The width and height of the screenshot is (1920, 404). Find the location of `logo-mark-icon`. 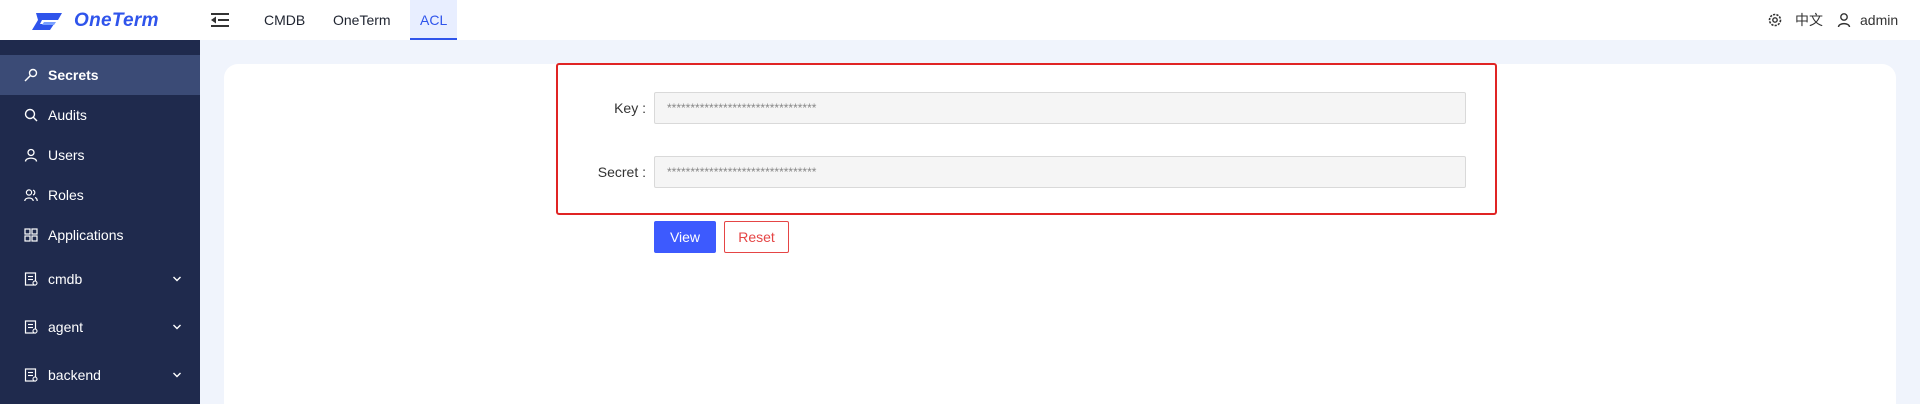

logo-mark-icon is located at coordinates (47, 21).